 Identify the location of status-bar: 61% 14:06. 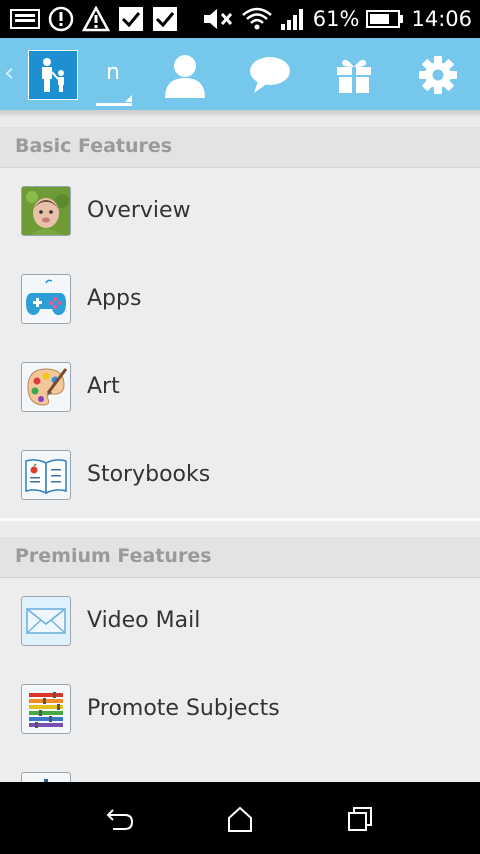
(240, 19).